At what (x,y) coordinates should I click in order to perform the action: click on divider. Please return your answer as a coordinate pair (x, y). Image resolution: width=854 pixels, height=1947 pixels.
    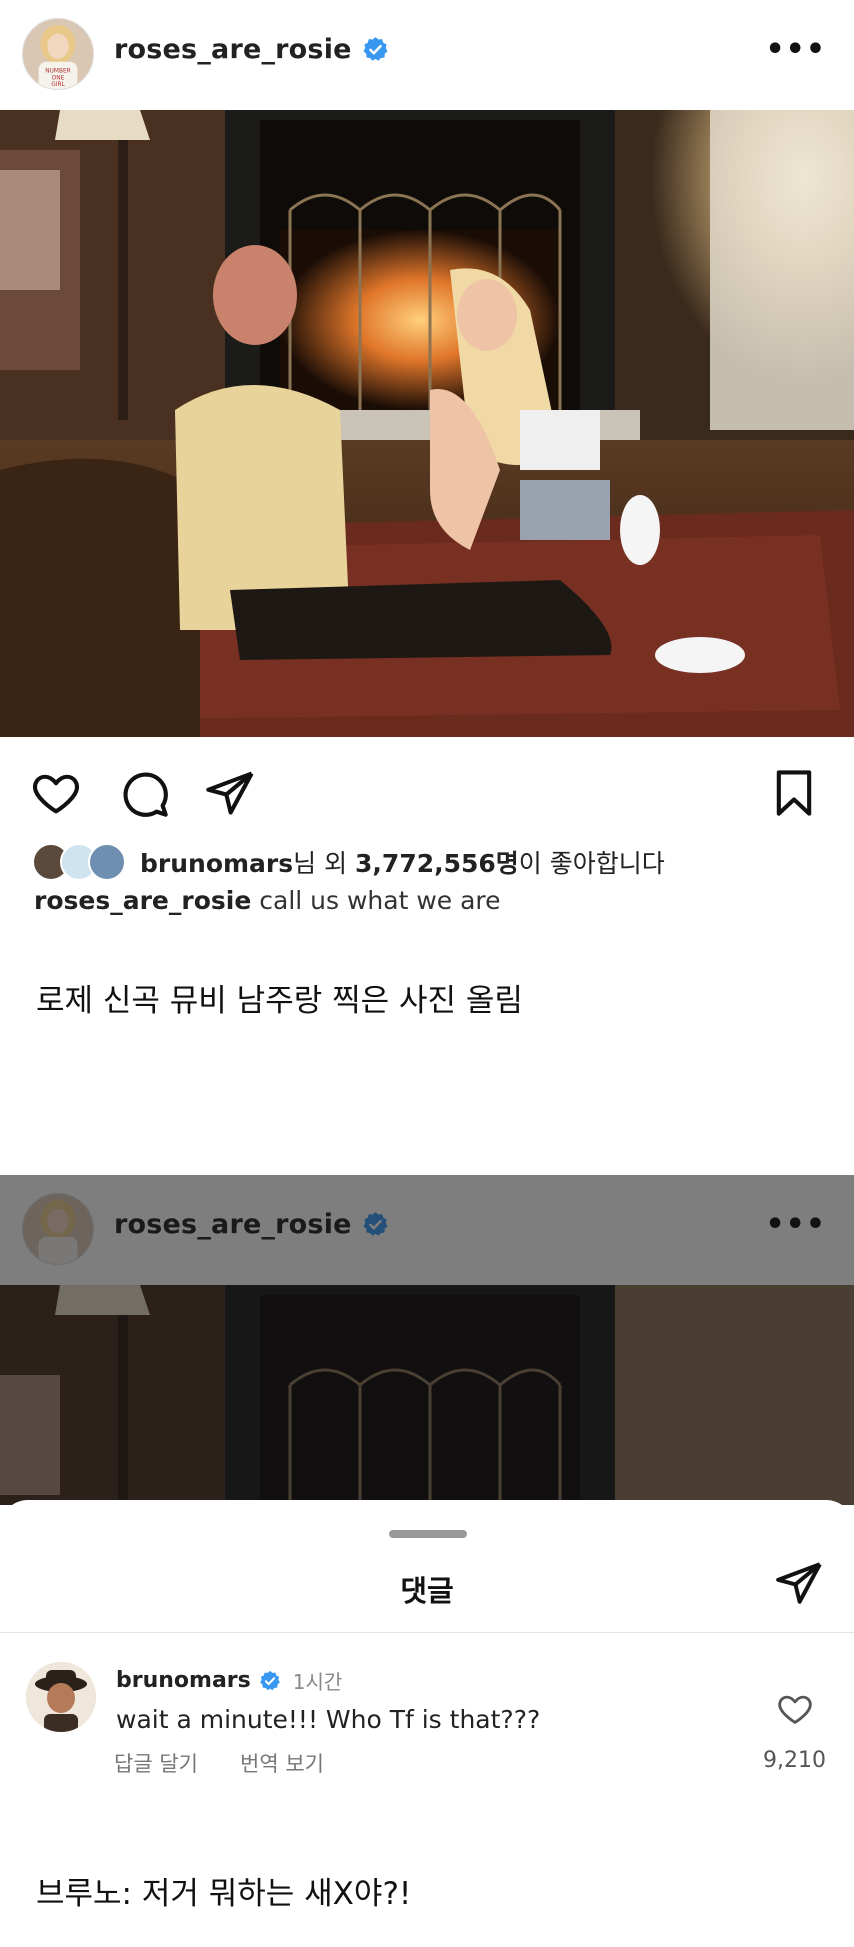
    Looking at the image, I should click on (427, 1632).